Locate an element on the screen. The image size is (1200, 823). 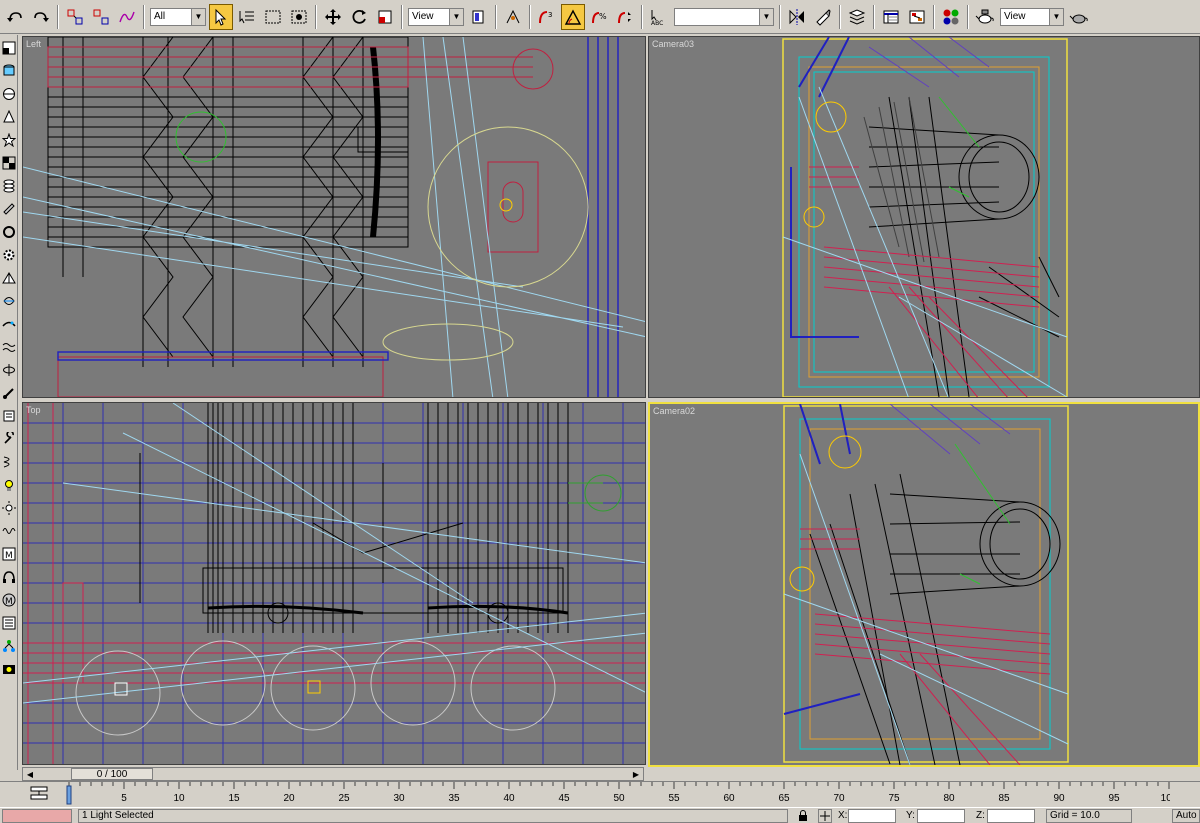
mirror-icon is located at coordinates (796, 16).